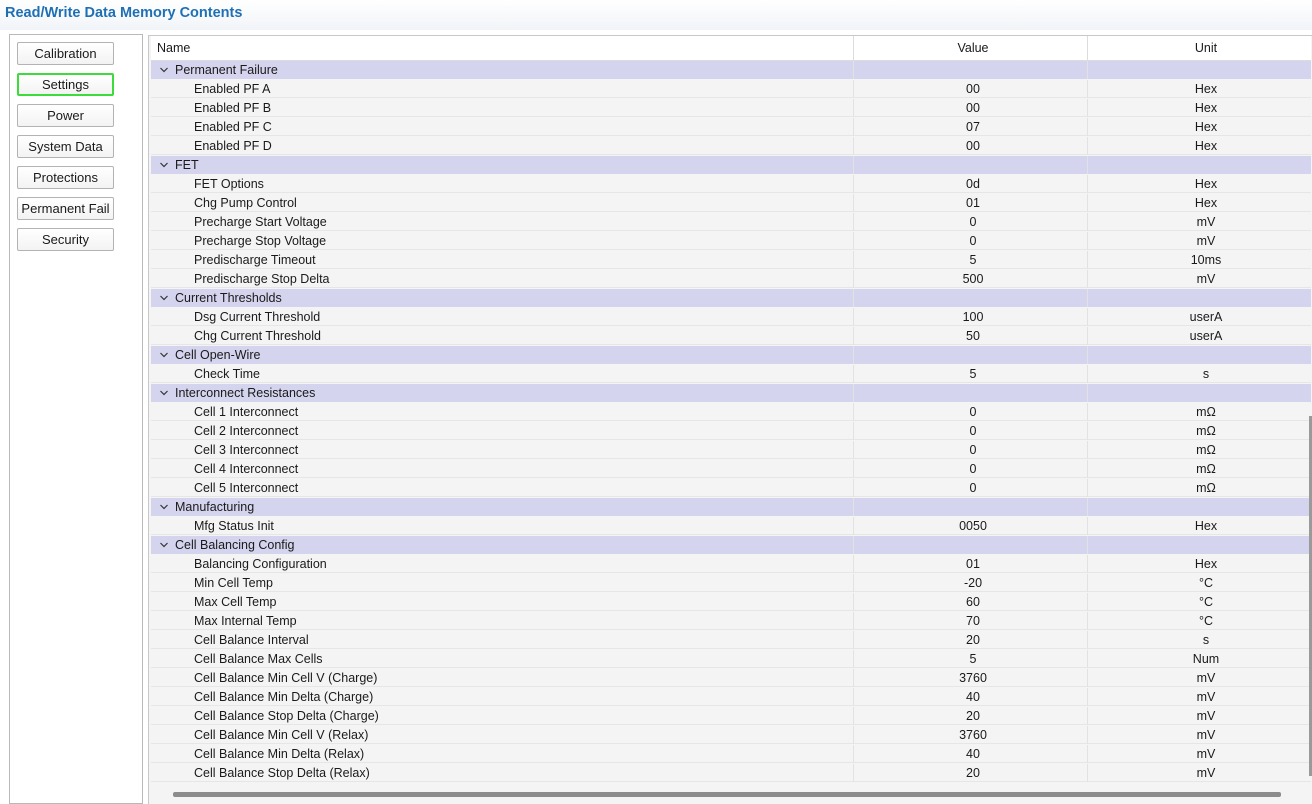 The width and height of the screenshot is (1312, 804). Describe the element at coordinates (973, 279) in the screenshot. I see `row-value: 500` at that location.